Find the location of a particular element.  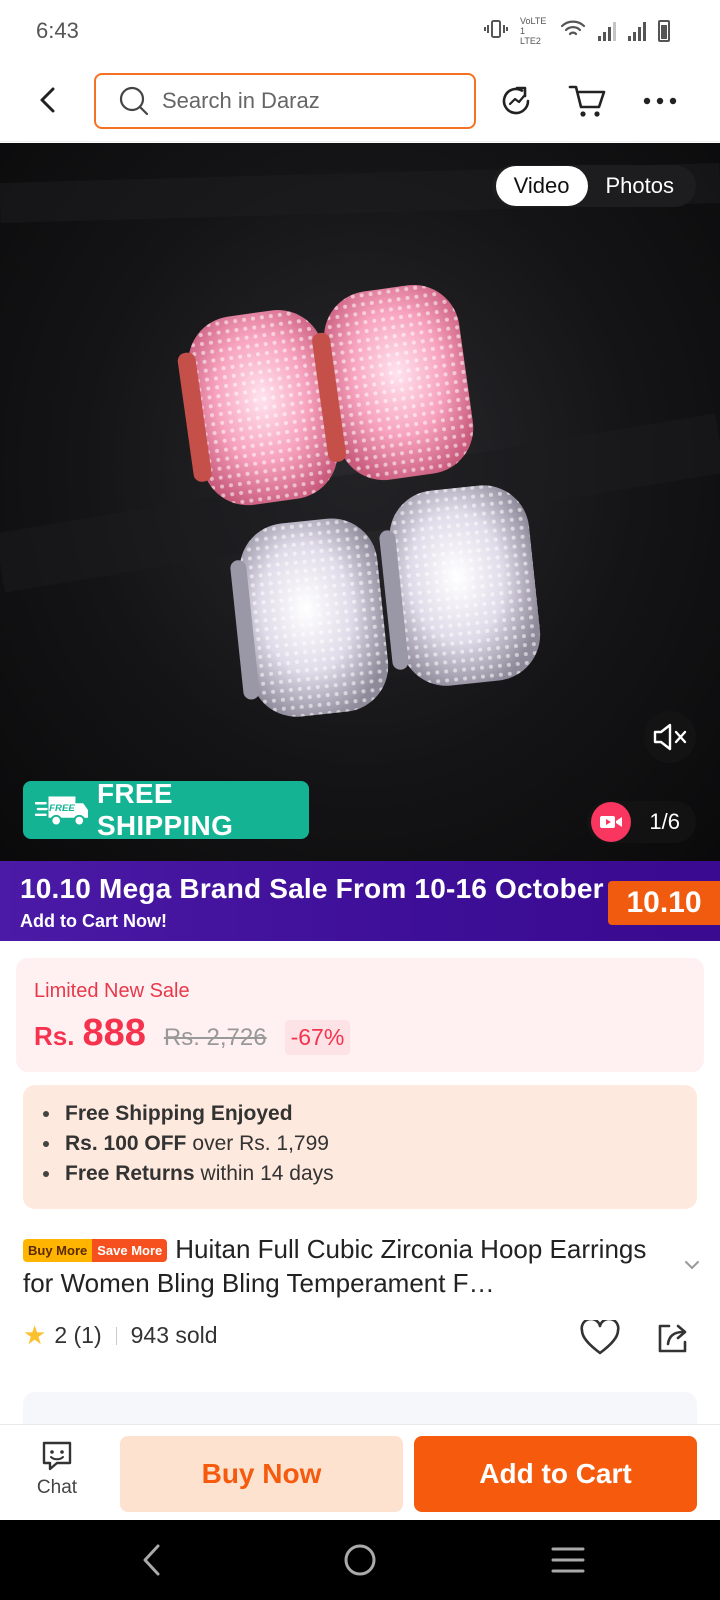

status-icons: VoLTE 1 LTE2 is located at coordinates (577, 31).